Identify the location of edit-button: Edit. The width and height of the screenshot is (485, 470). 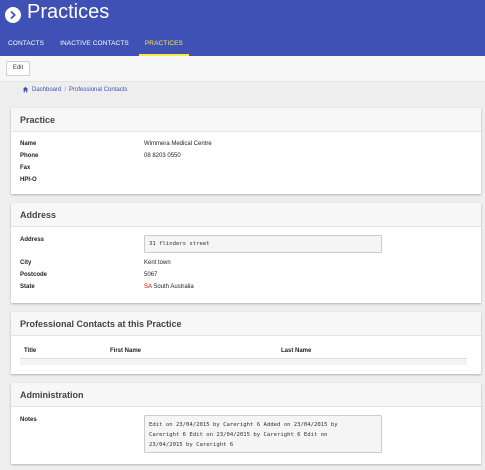
(18, 68).